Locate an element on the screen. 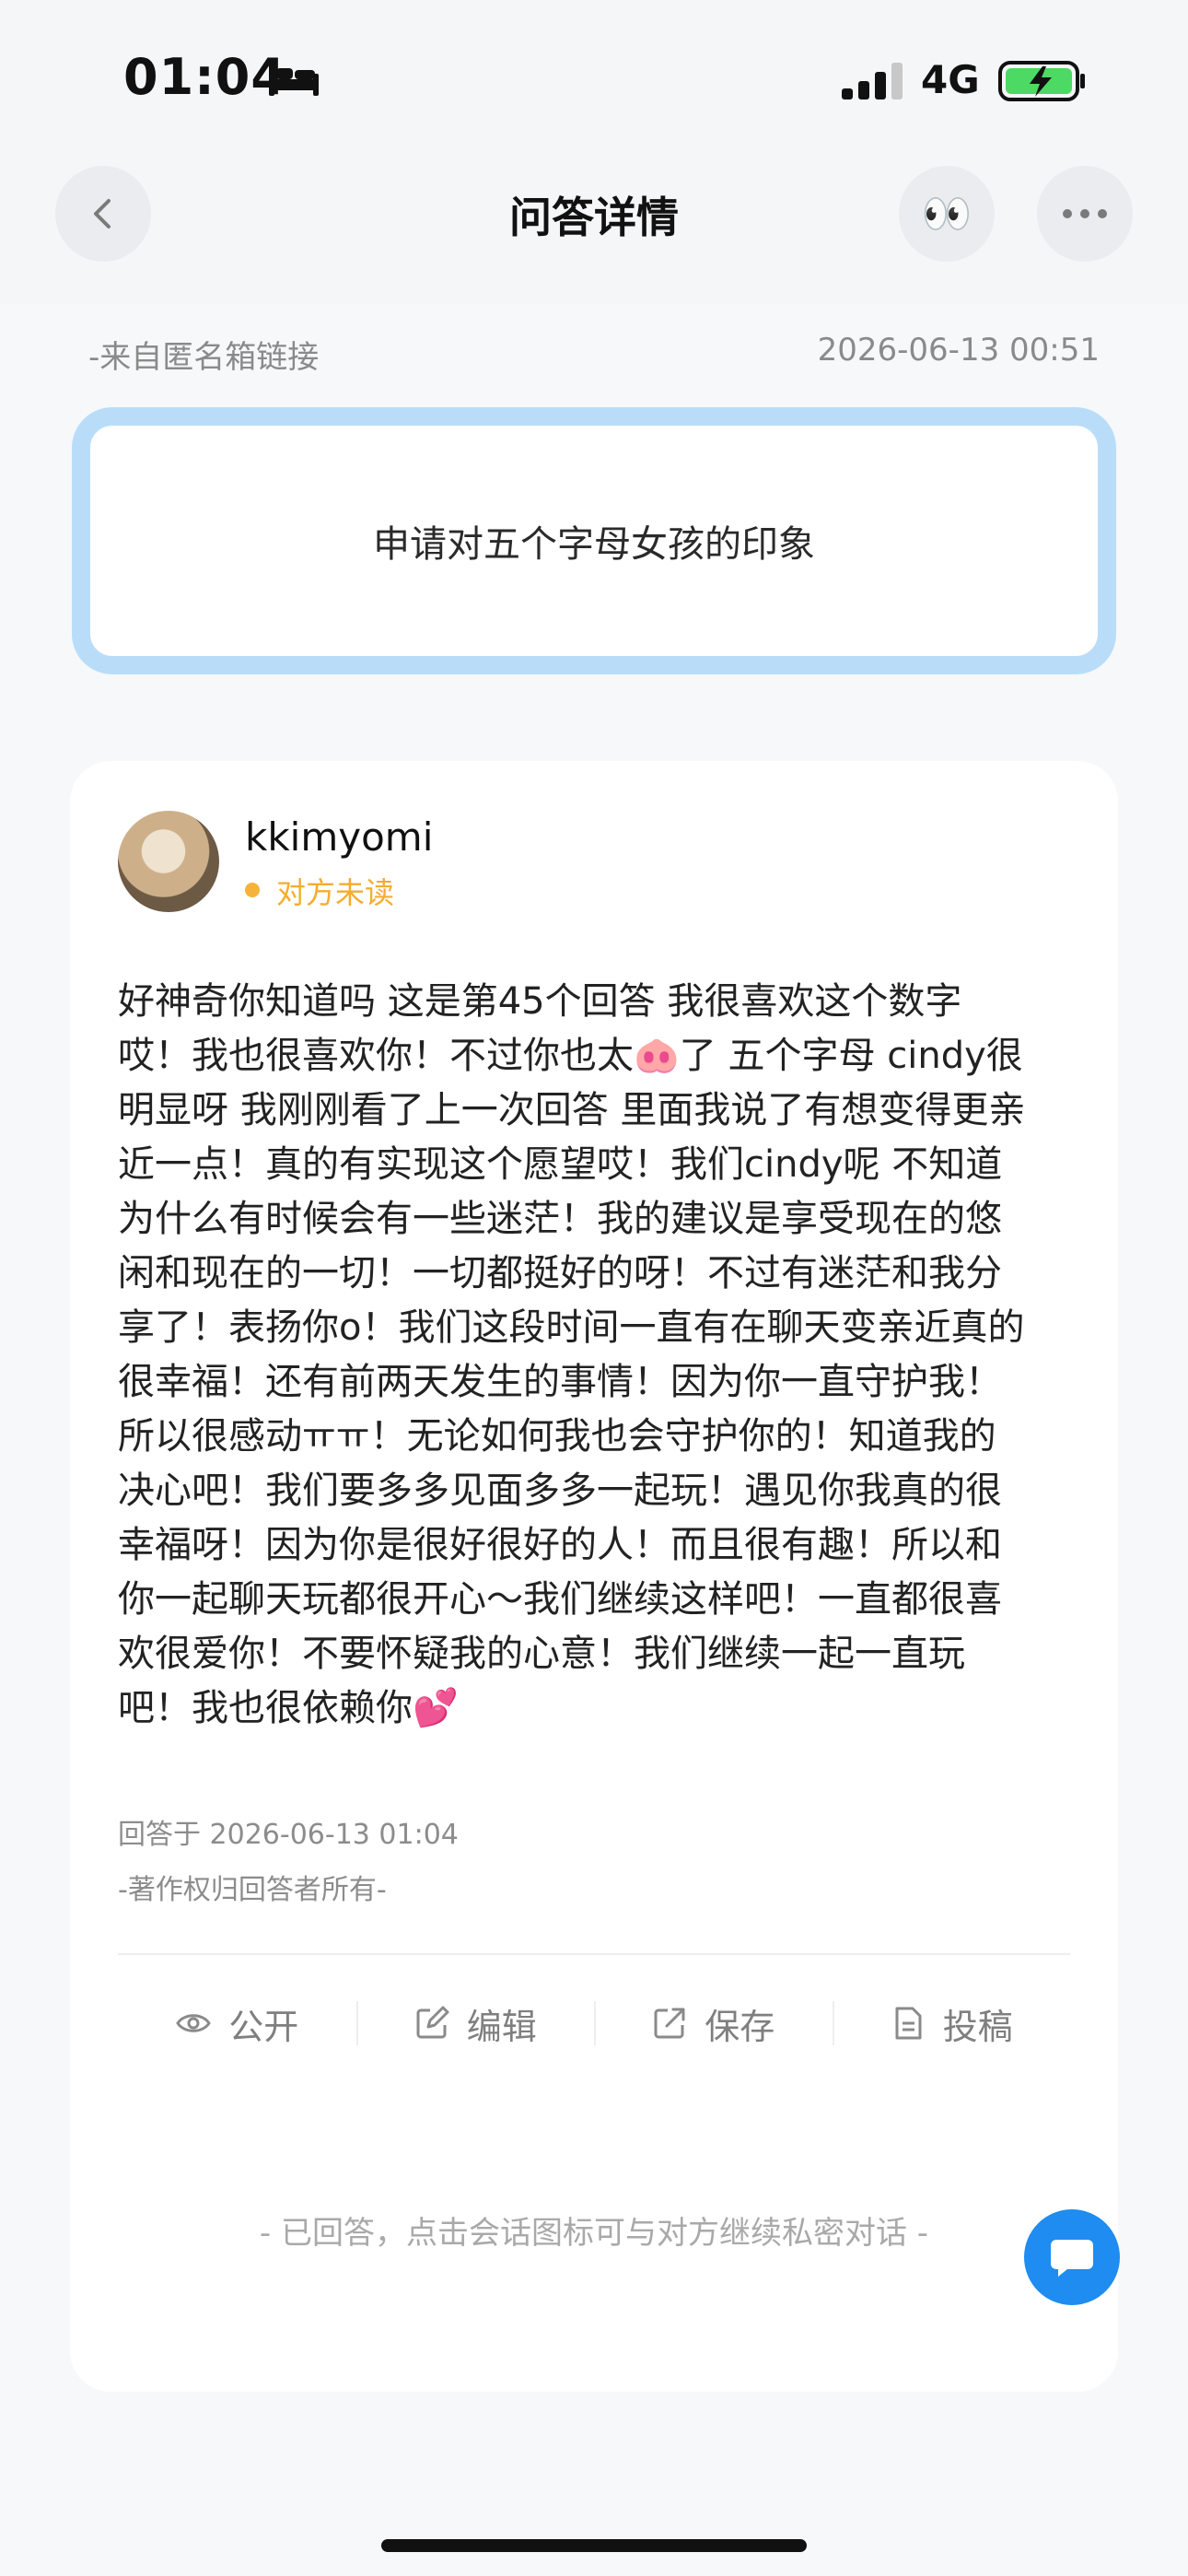  action-bar: 公开 编辑 保存 投稿 is located at coordinates (594, 2023).